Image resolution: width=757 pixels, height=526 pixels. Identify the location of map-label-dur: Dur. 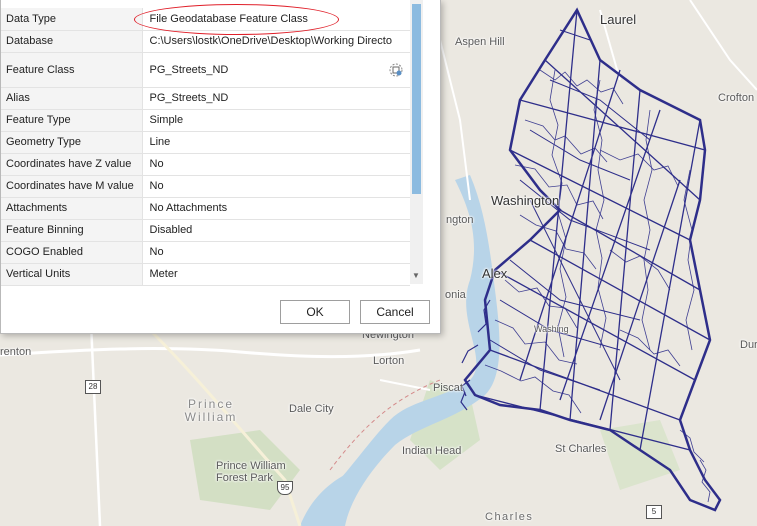
(748, 345).